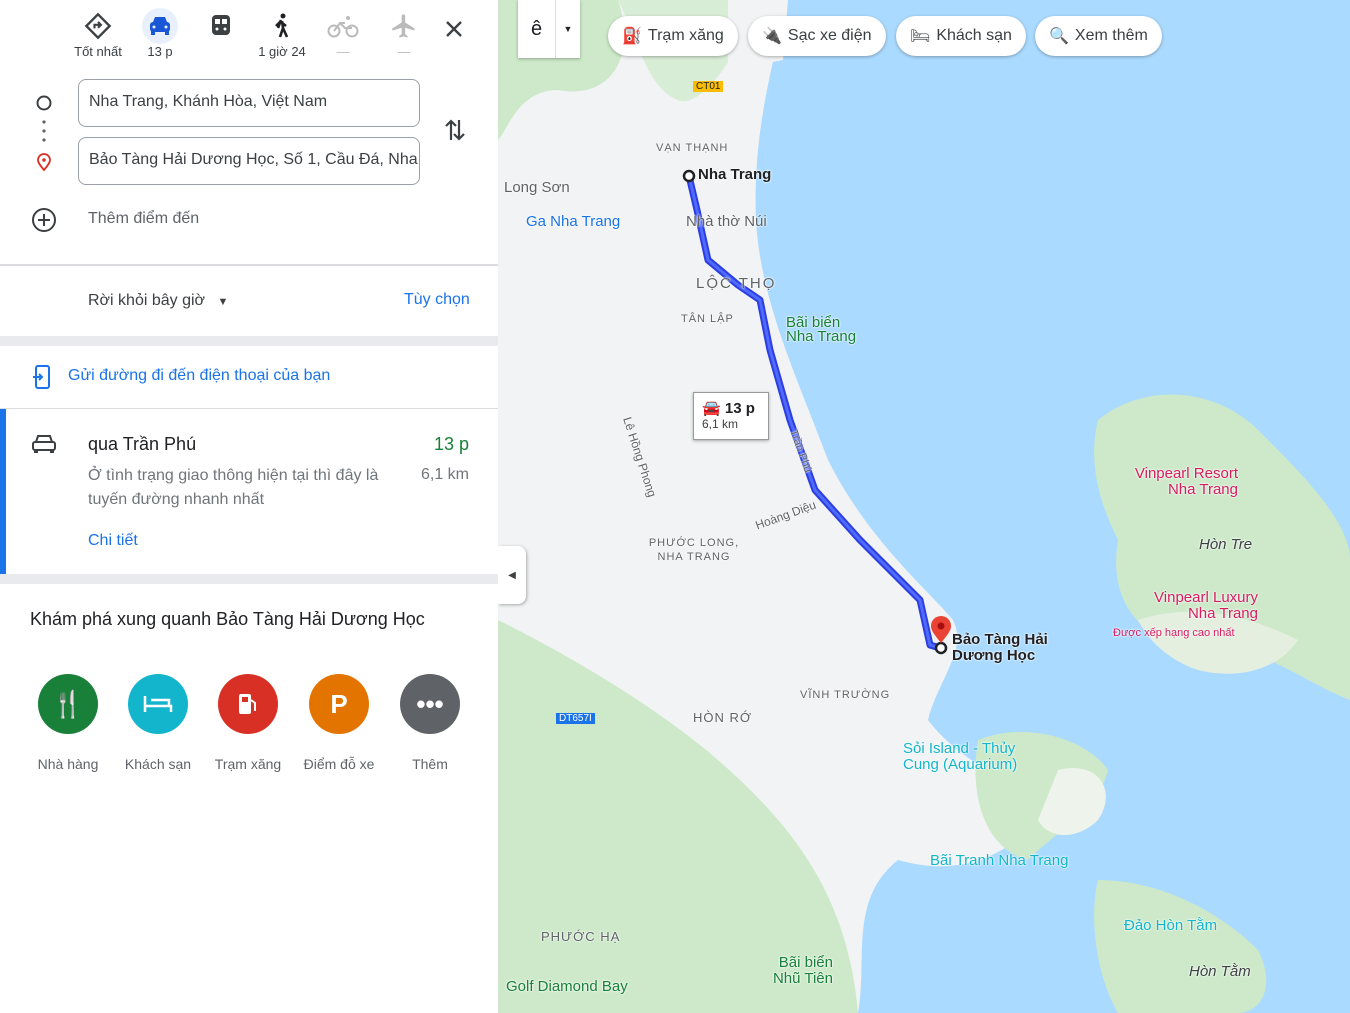 This screenshot has height=1013, width=1350. What do you see at coordinates (113, 541) in the screenshot?
I see `details-link: Chi tiết` at bounding box center [113, 541].